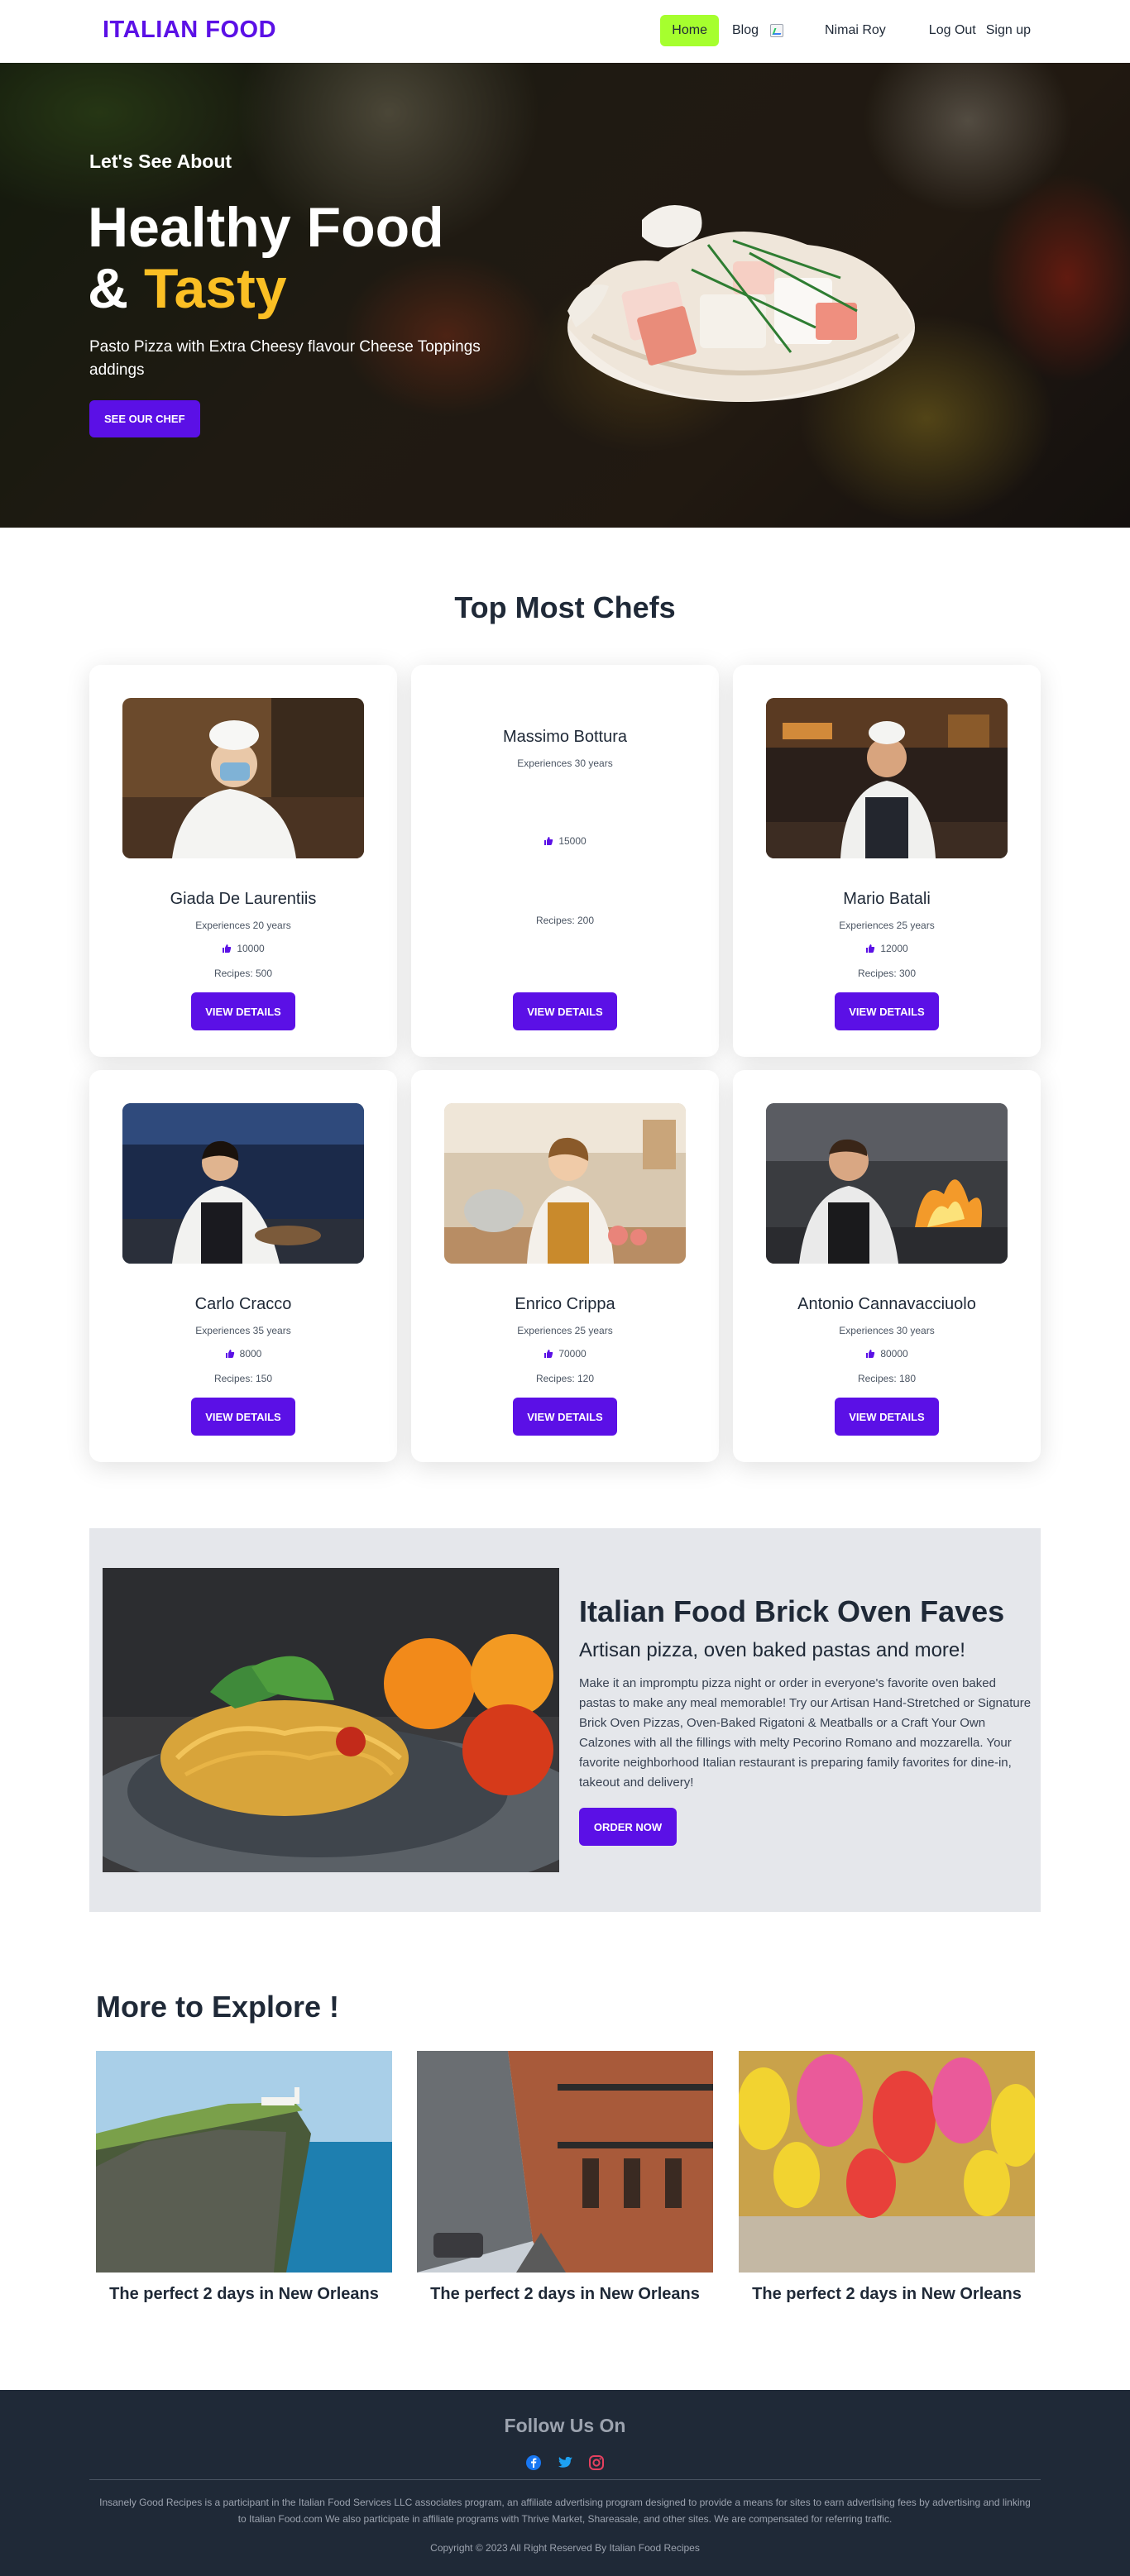  Describe the element at coordinates (628, 1827) in the screenshot. I see `order-now-button: ORDER NOW` at that location.